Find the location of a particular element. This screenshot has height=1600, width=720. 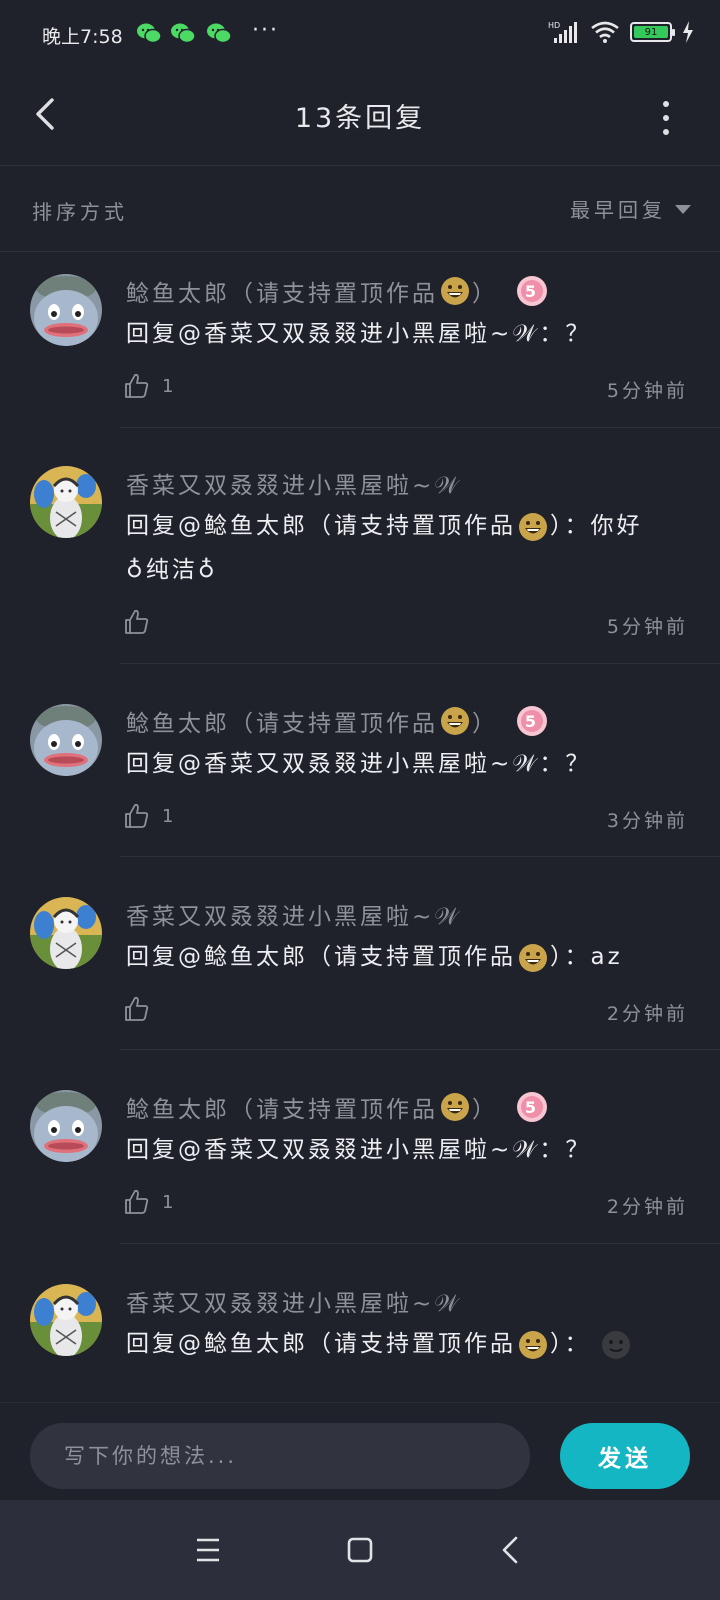

status-time: 晚上7:58 is located at coordinates (82, 37).